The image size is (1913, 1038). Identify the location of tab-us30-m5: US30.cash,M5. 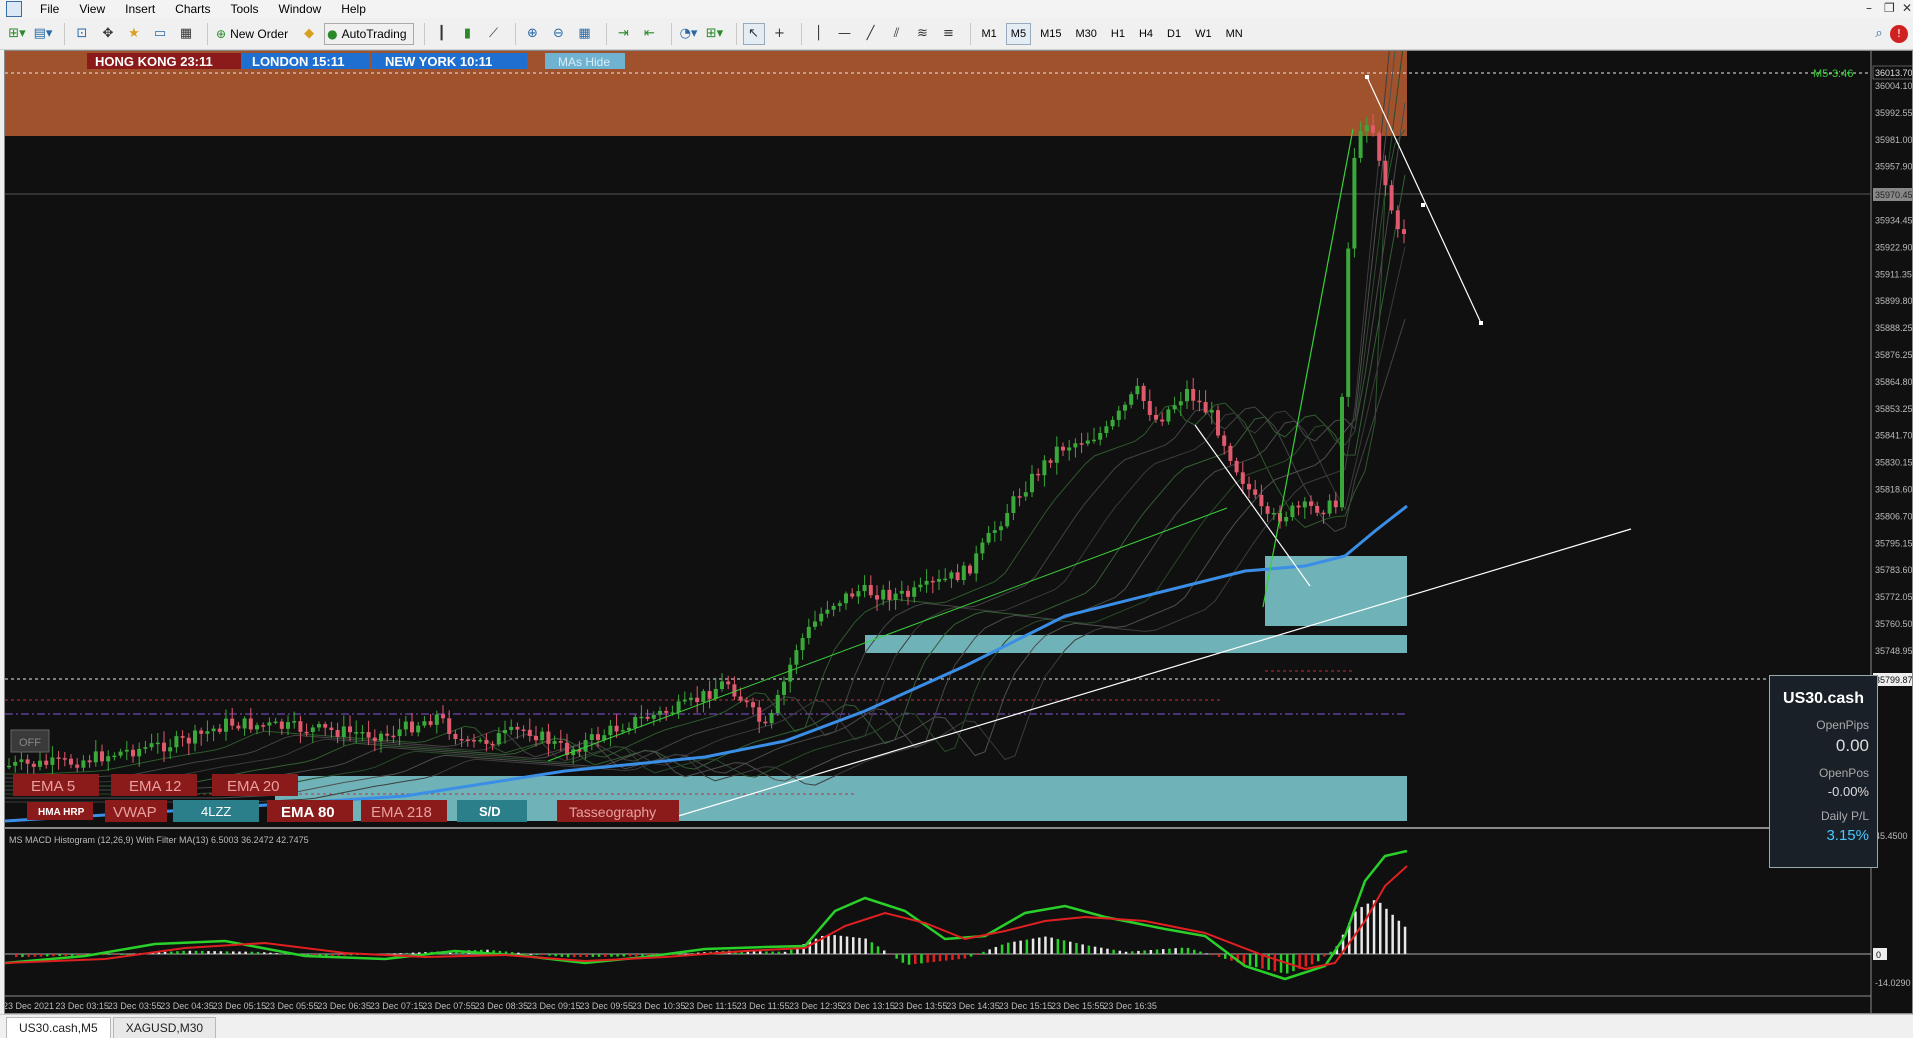
(58, 1027).